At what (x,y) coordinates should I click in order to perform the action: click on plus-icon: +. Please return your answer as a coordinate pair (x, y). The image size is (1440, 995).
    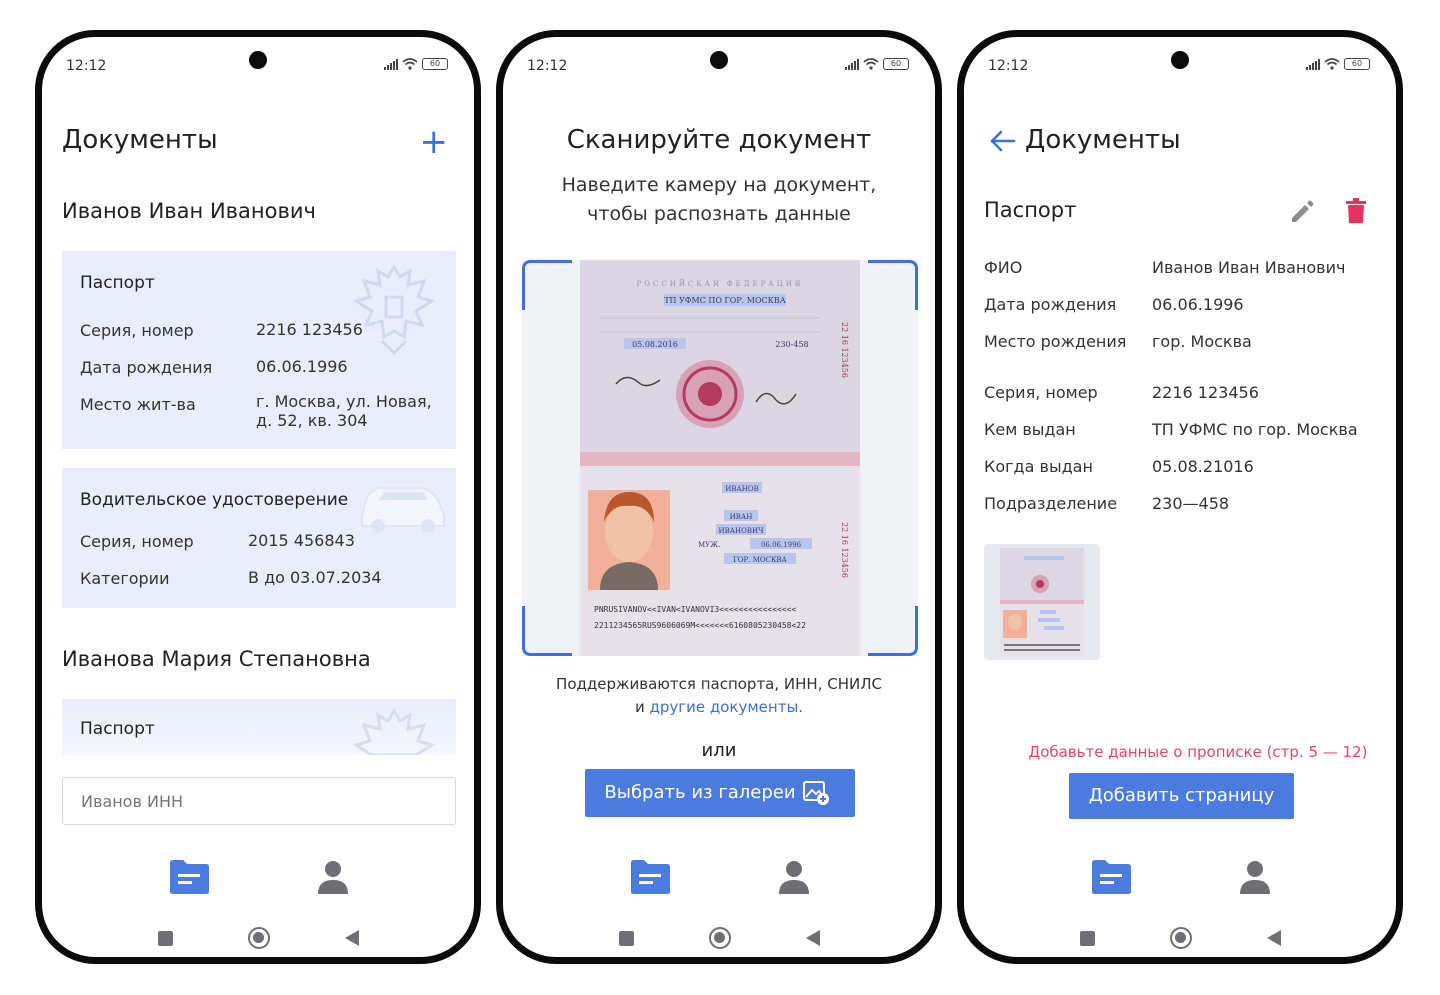
    Looking at the image, I should click on (434, 142).